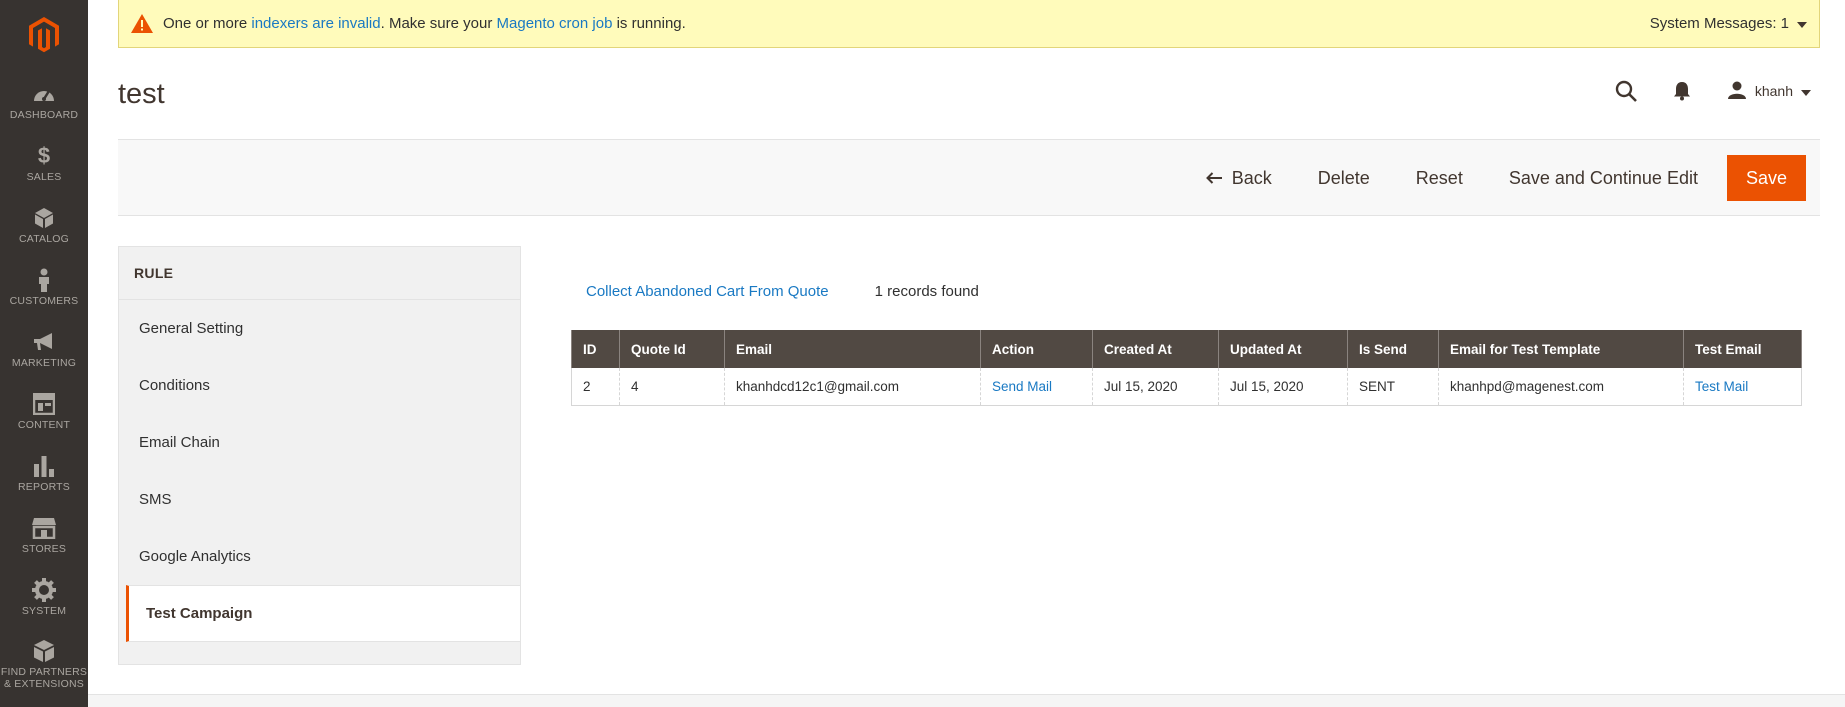  Describe the element at coordinates (1682, 91) in the screenshot. I see `notifications-bell-icon` at that location.